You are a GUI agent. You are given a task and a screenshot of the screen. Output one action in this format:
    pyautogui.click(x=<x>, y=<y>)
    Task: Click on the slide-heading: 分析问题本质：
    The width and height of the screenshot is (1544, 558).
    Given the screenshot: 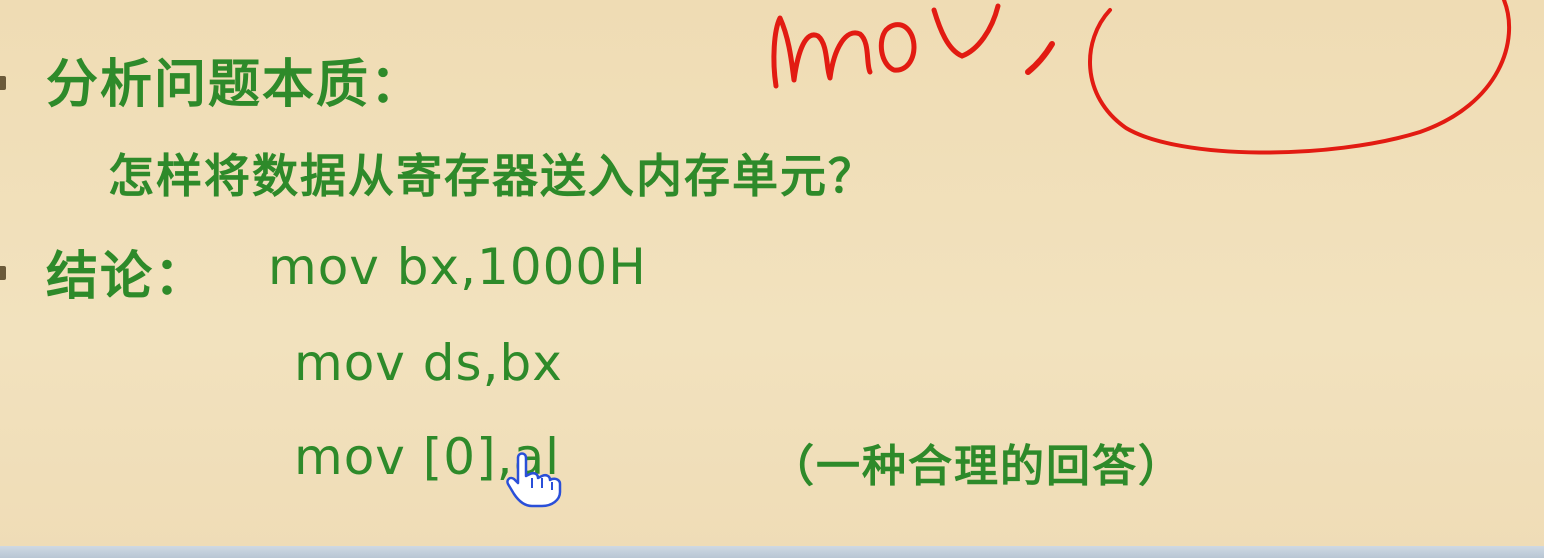 What is the action you would take?
    pyautogui.click(x=235, y=85)
    